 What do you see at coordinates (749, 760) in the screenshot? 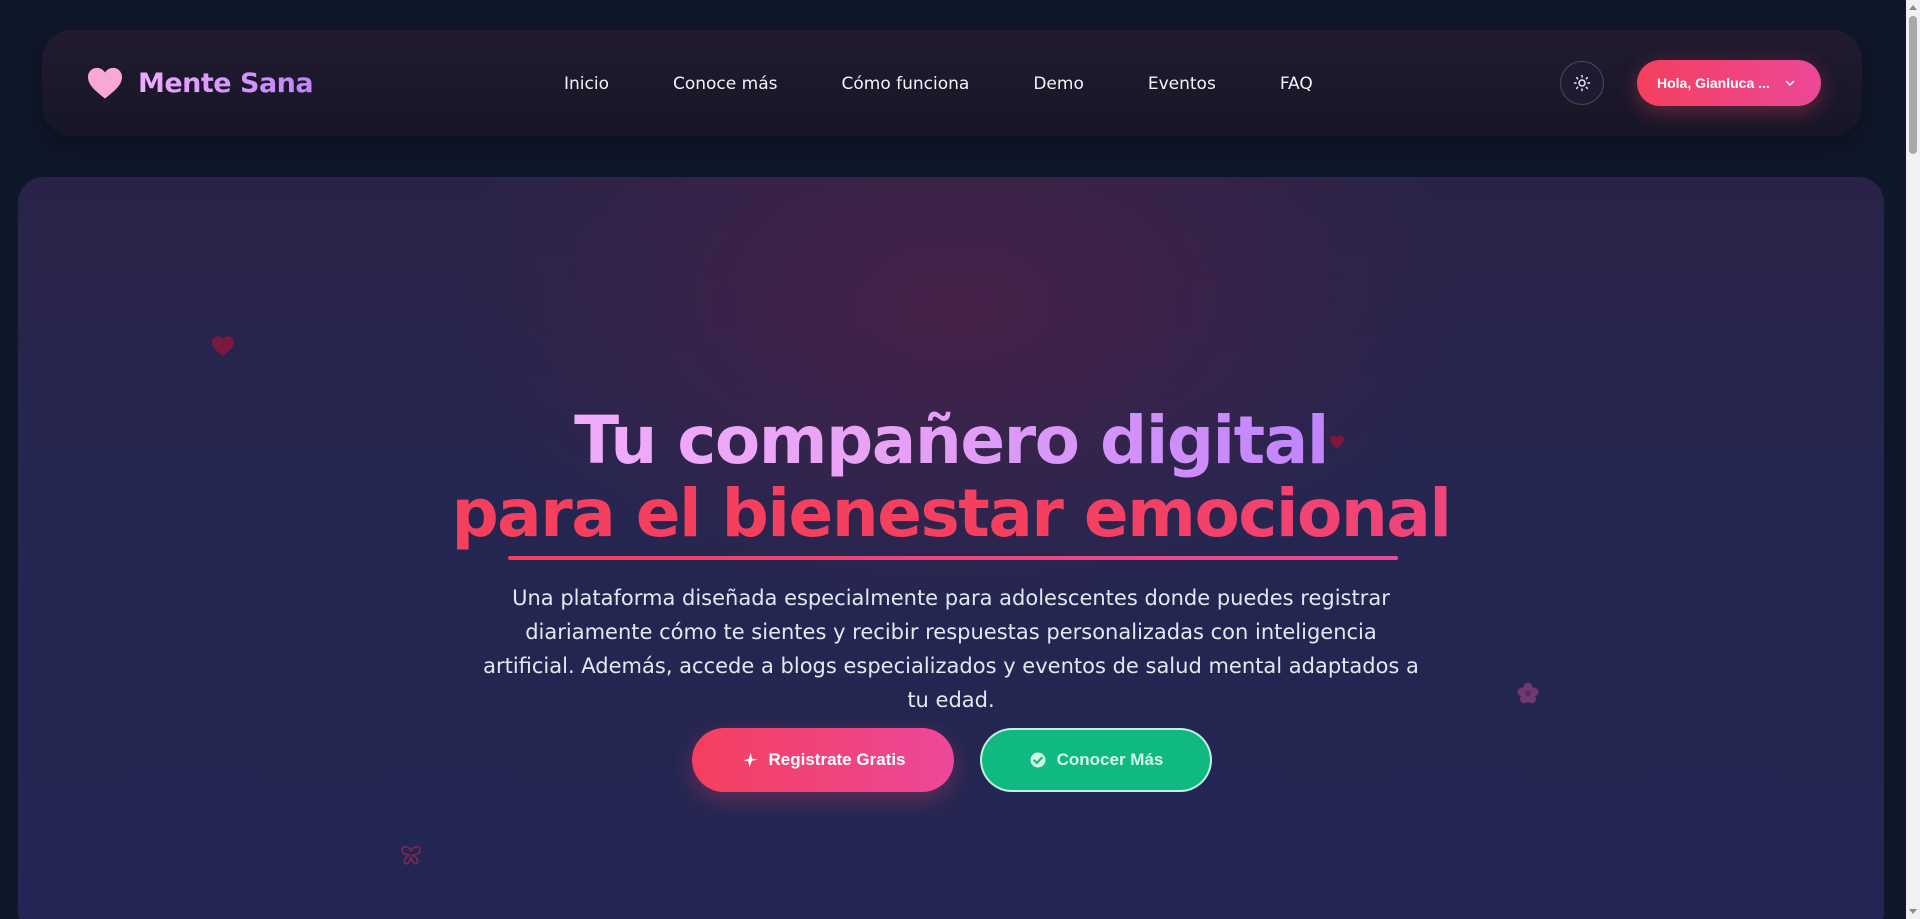
I see `sparkle-icon` at bounding box center [749, 760].